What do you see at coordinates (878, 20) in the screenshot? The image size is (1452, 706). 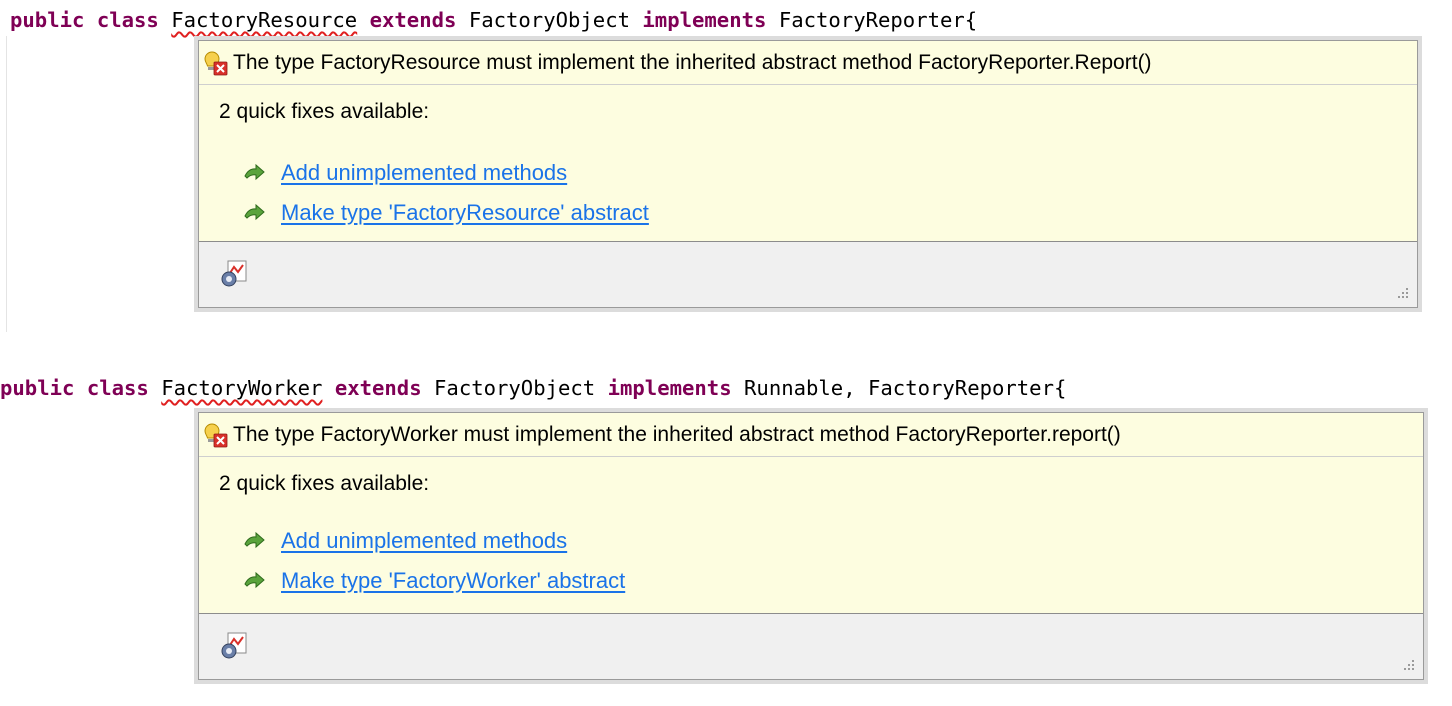 I see `interface-list: FactoryReporter{` at bounding box center [878, 20].